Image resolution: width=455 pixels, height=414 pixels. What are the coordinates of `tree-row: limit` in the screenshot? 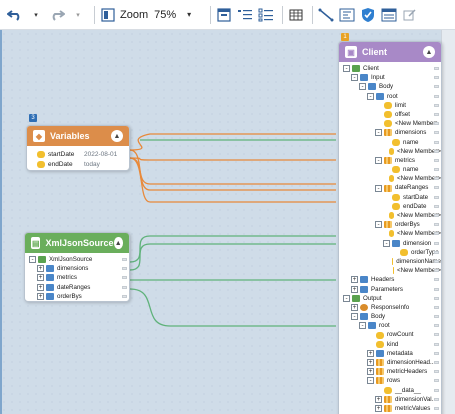 It's located at (392, 105).